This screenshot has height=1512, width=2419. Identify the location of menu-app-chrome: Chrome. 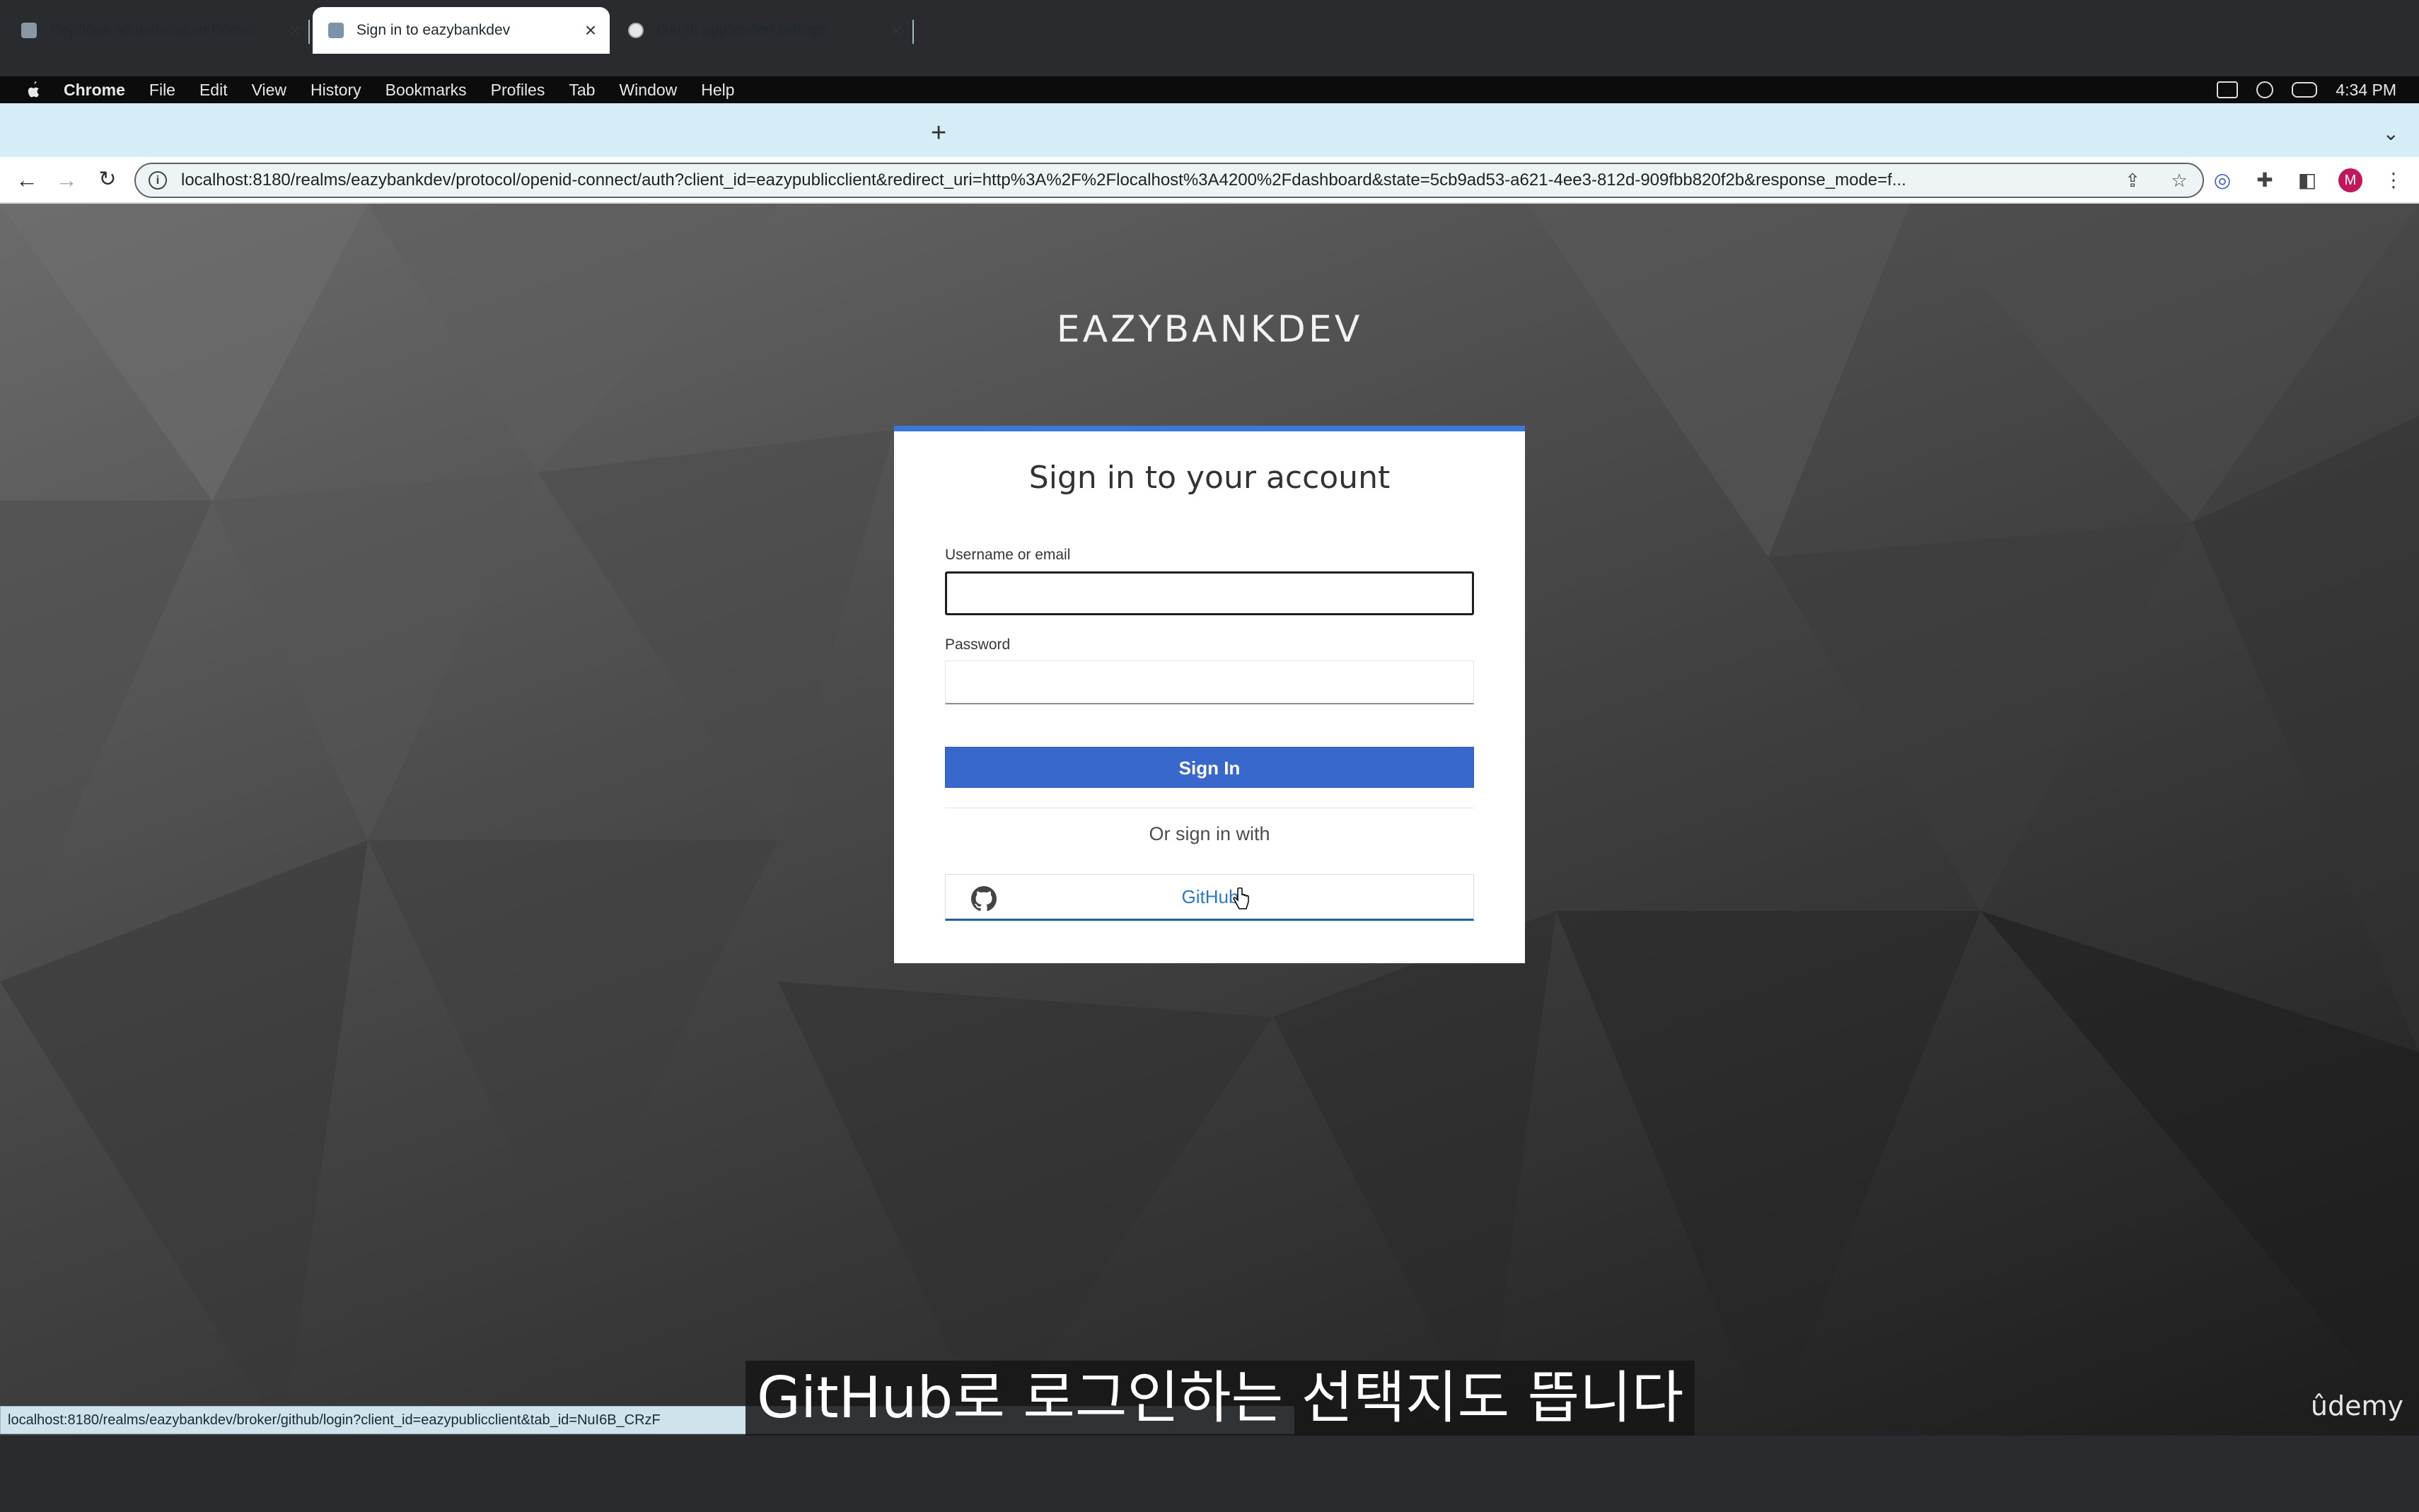
(95, 90).